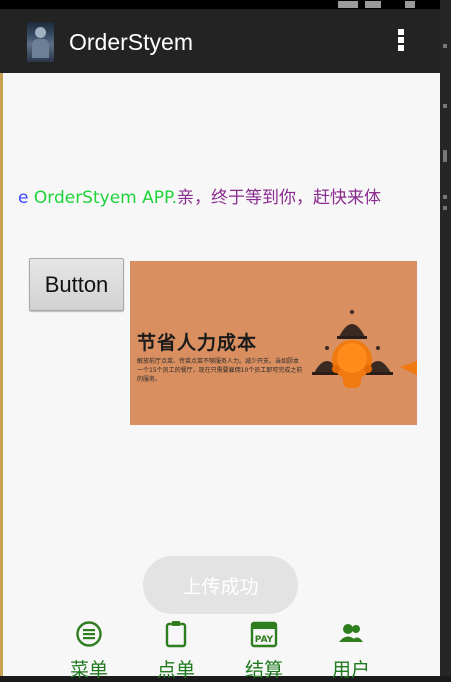 This screenshot has height=682, width=451. Describe the element at coordinates (89, 634) in the screenshot. I see `menu-list-icon` at that location.